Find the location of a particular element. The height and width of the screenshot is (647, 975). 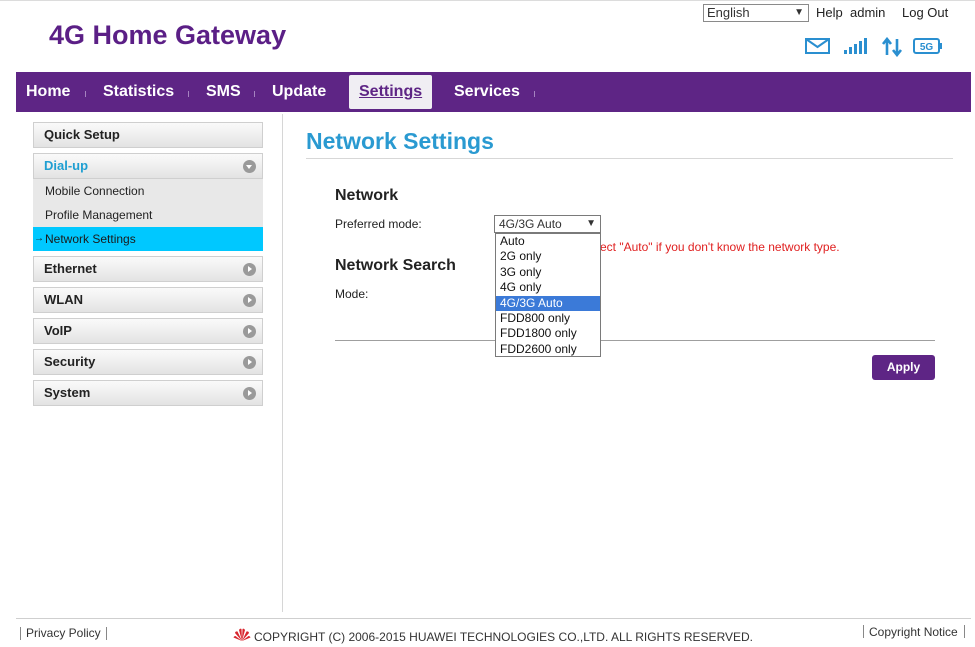

dropdown-option: 2G only is located at coordinates (548, 256).